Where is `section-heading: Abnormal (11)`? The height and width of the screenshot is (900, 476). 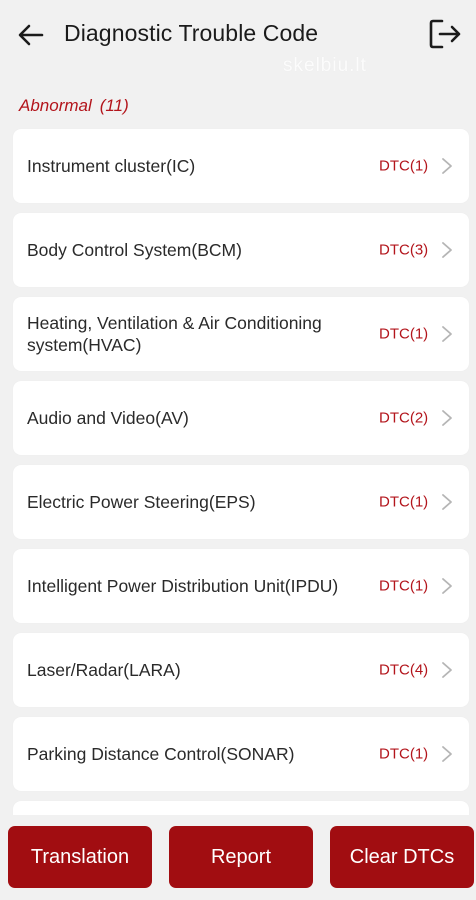
section-heading: Abnormal (11) is located at coordinates (74, 106).